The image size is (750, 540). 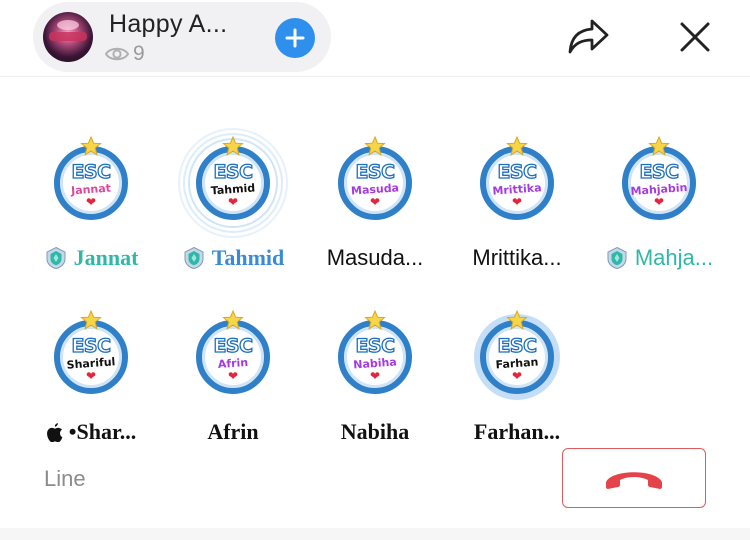 I want to click on speaker-avatar: ESC Mrittika ❤, so click(x=517, y=183).